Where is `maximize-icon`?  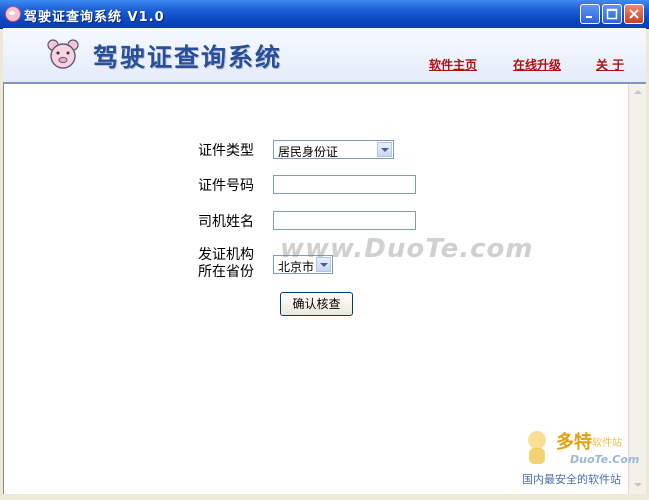
maximize-icon is located at coordinates (612, 14).